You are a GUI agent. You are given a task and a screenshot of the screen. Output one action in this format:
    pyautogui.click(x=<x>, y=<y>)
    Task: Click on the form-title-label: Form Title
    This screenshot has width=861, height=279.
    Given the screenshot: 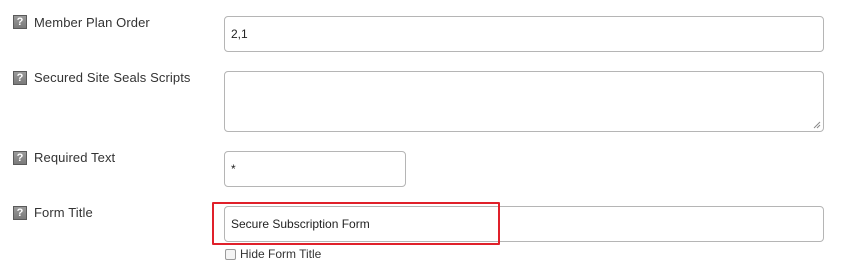 What is the action you would take?
    pyautogui.click(x=63, y=212)
    